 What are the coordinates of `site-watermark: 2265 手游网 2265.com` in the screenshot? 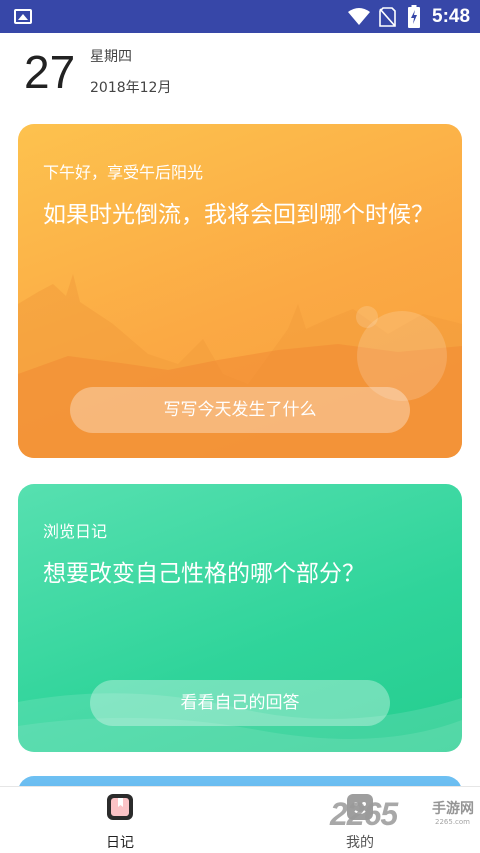 It's located at (404, 817).